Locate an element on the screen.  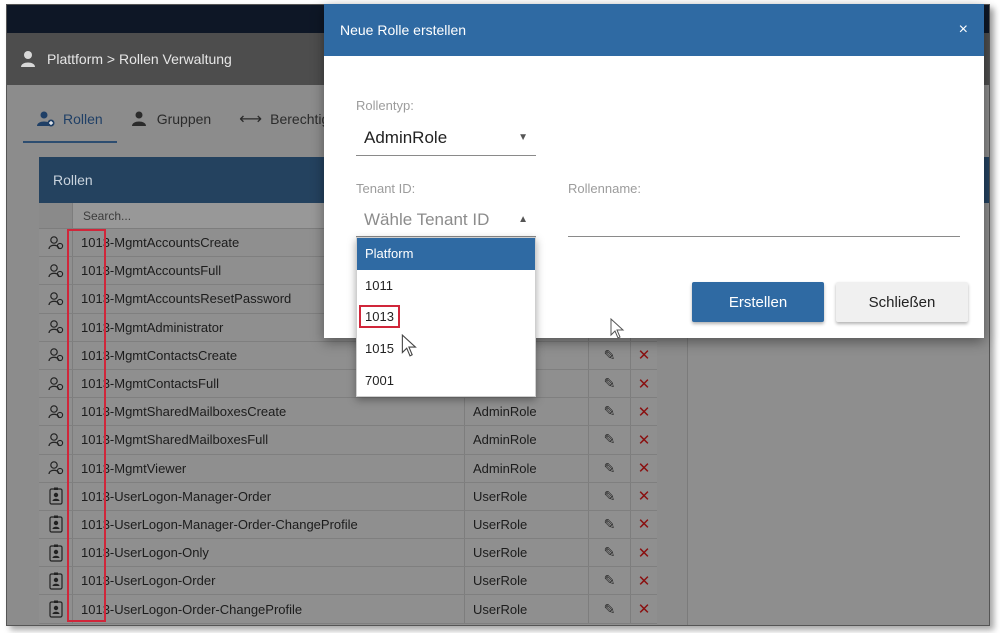
role-name: 1013-UserLogon-Only is located at coordinates (269, 553).